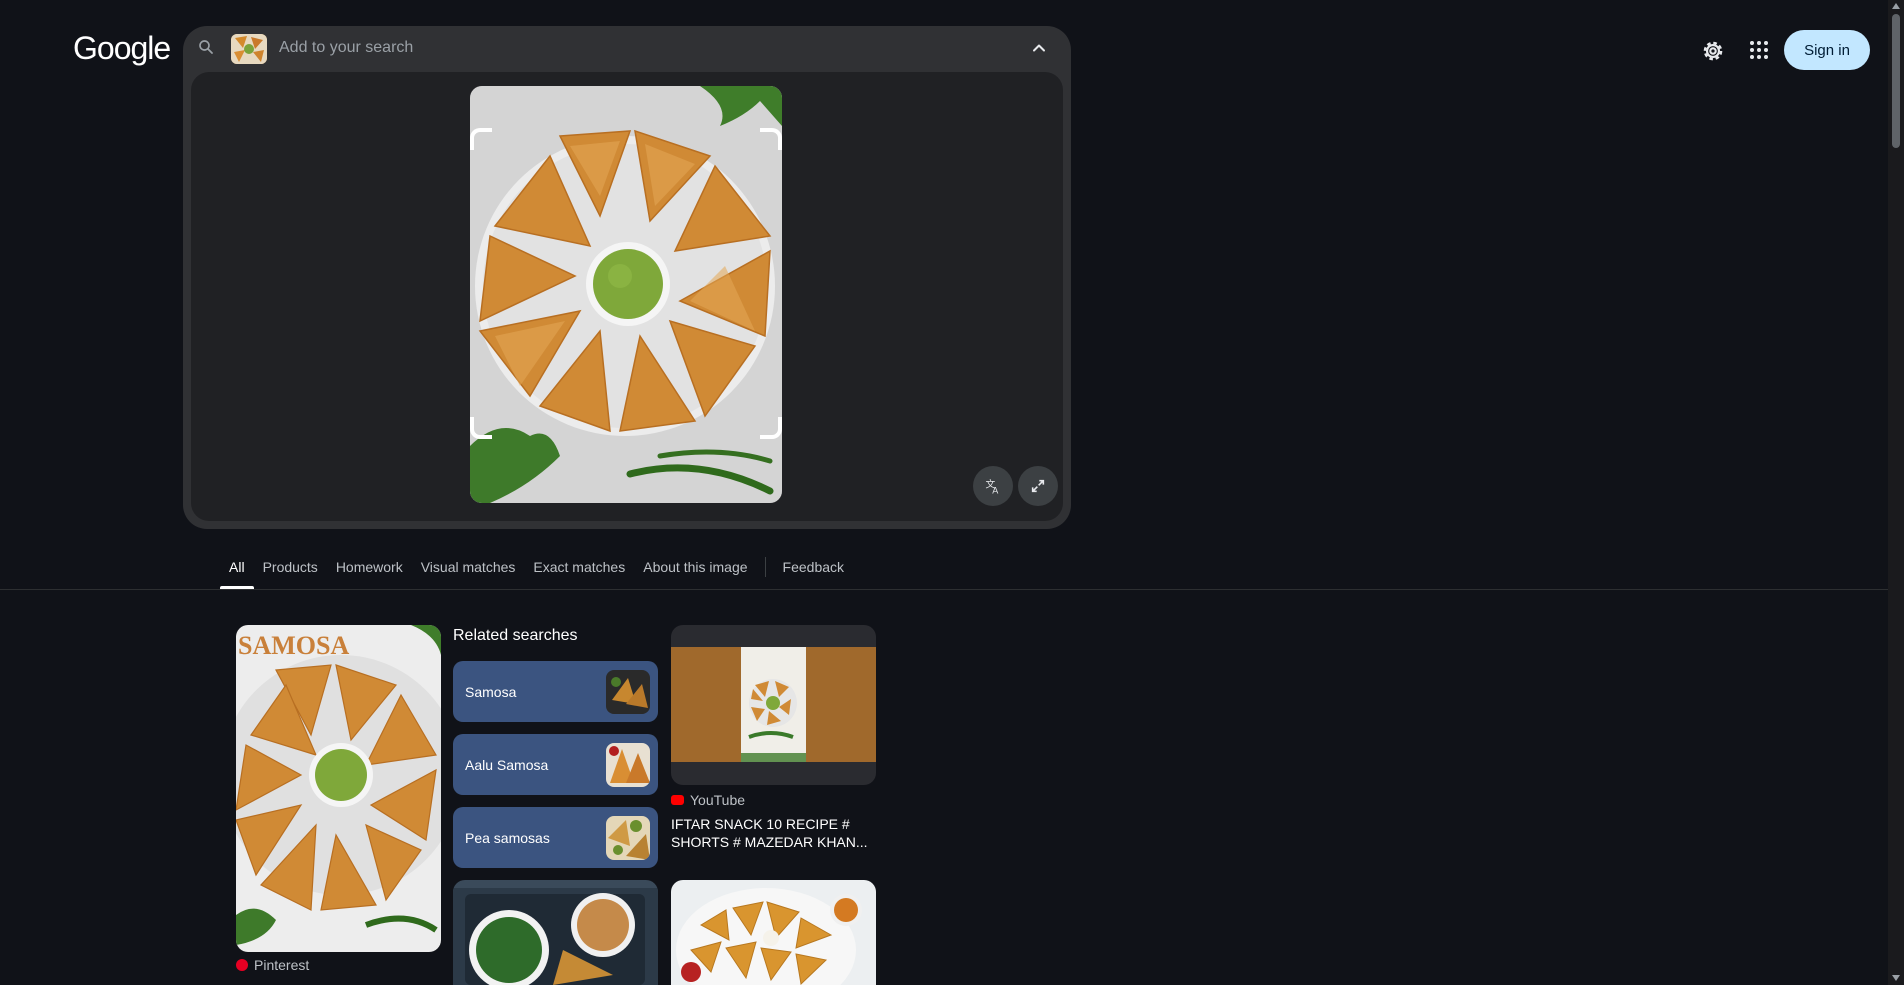 The width and height of the screenshot is (1904, 985). Describe the element at coordinates (242, 965) in the screenshot. I see `pinterest-icon` at that location.